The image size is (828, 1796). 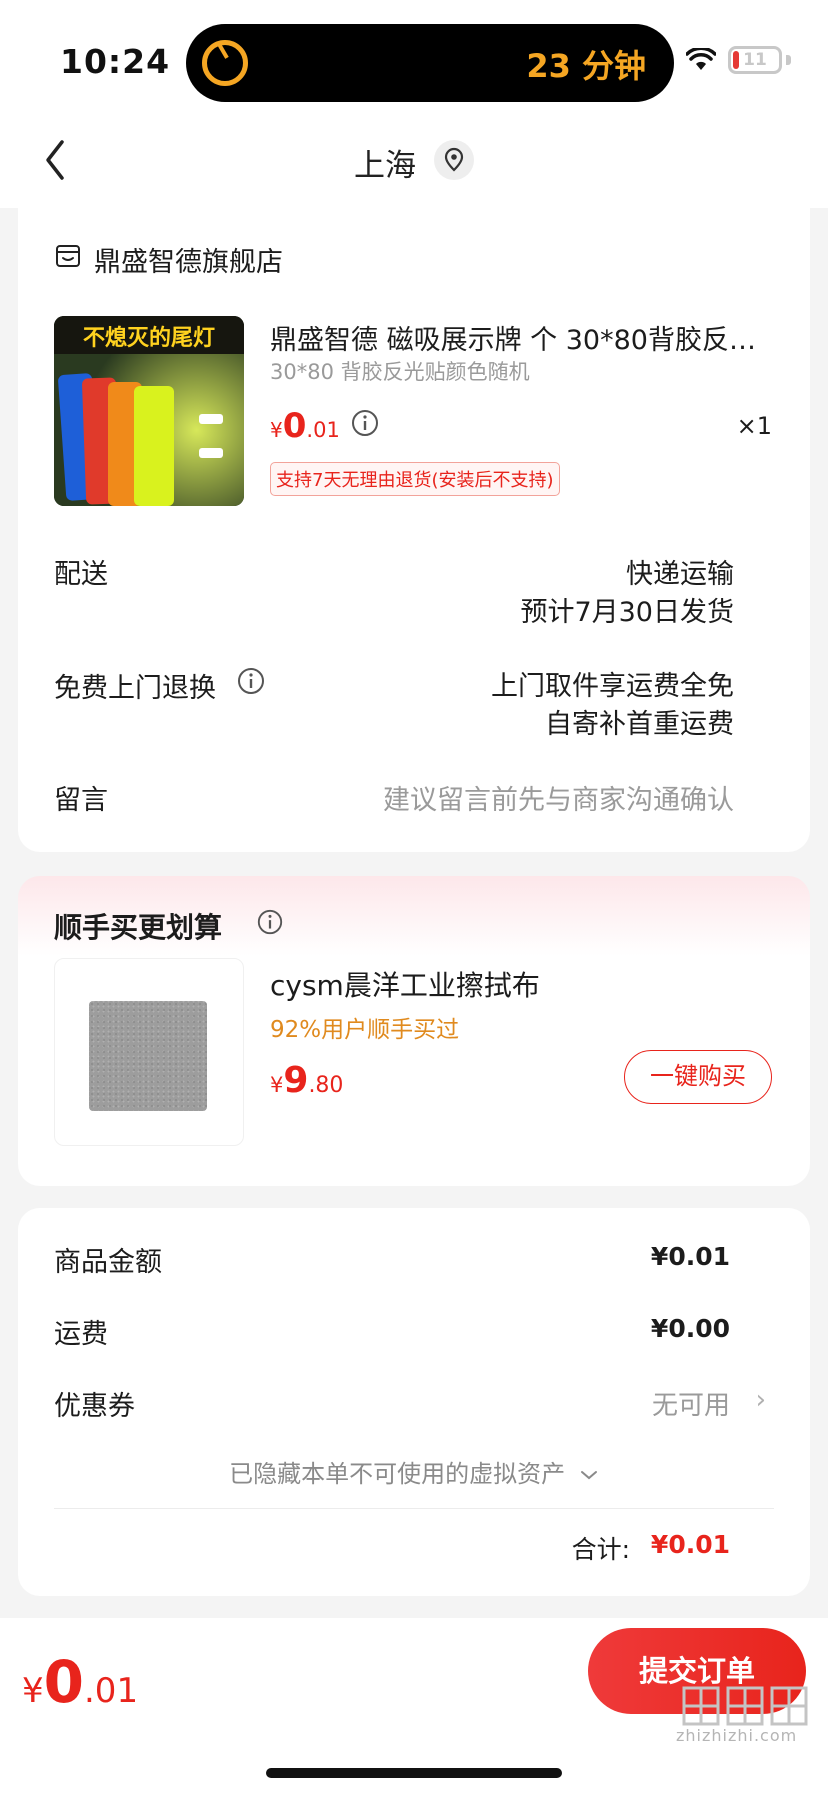 I want to click on chevron-right-icon: ›, so click(x=761, y=1400).